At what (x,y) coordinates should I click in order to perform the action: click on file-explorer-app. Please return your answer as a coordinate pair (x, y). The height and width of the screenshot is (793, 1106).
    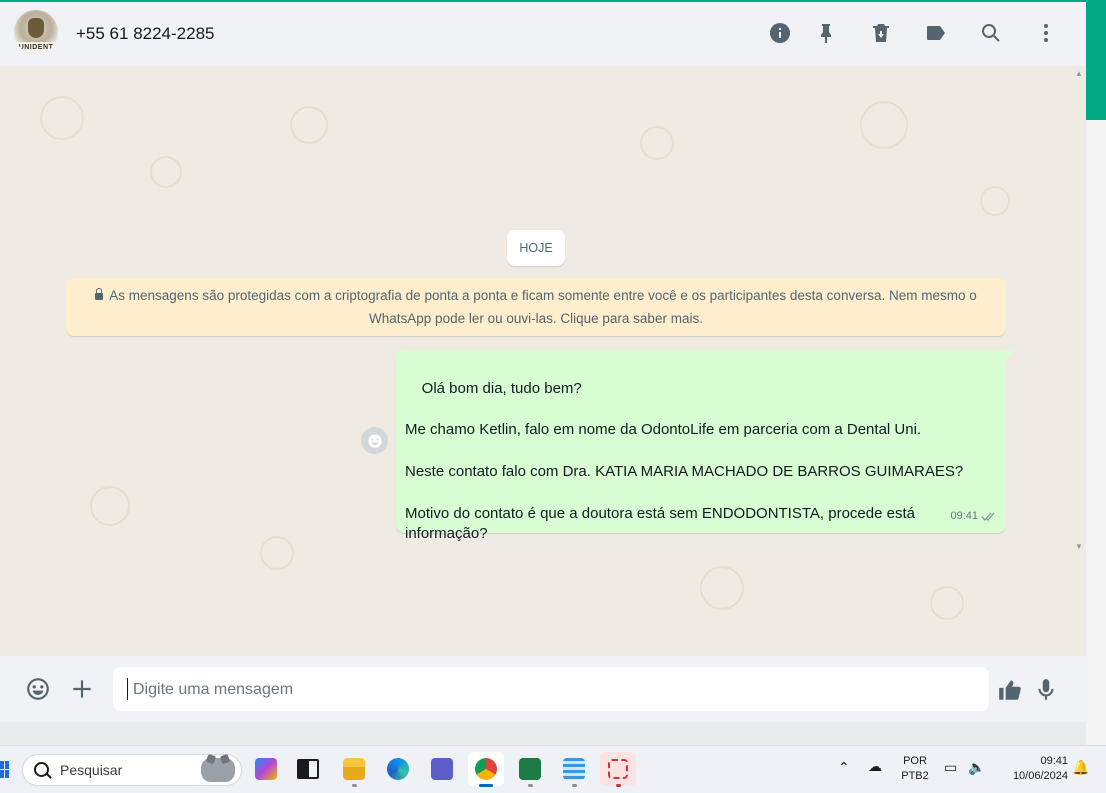
    Looking at the image, I should click on (354, 769).